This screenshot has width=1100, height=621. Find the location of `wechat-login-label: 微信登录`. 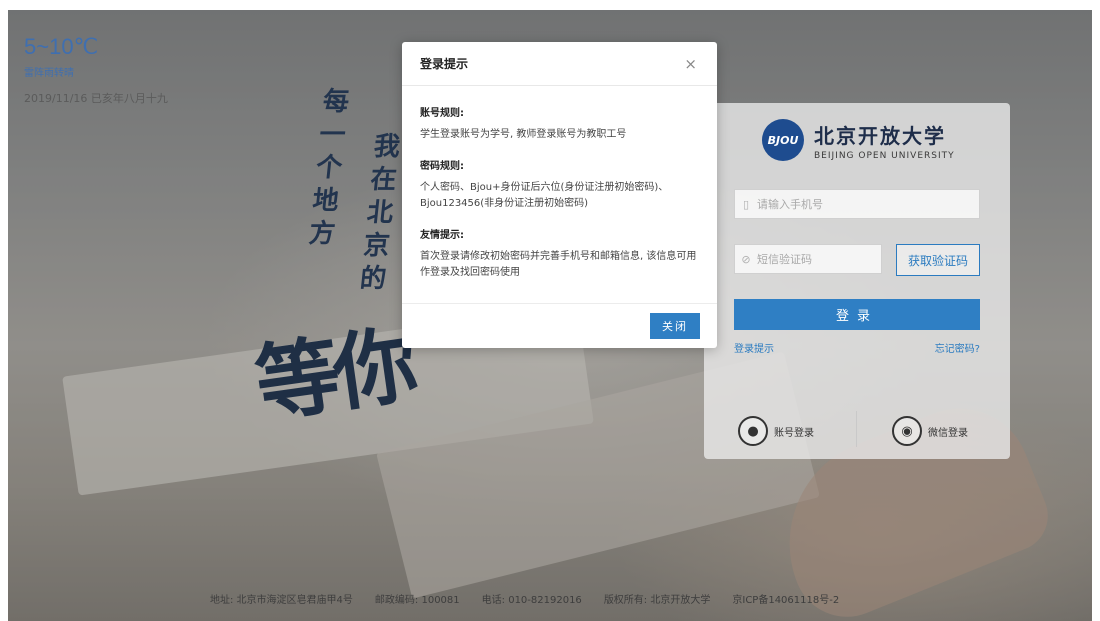

wechat-login-label: 微信登录 is located at coordinates (948, 433).